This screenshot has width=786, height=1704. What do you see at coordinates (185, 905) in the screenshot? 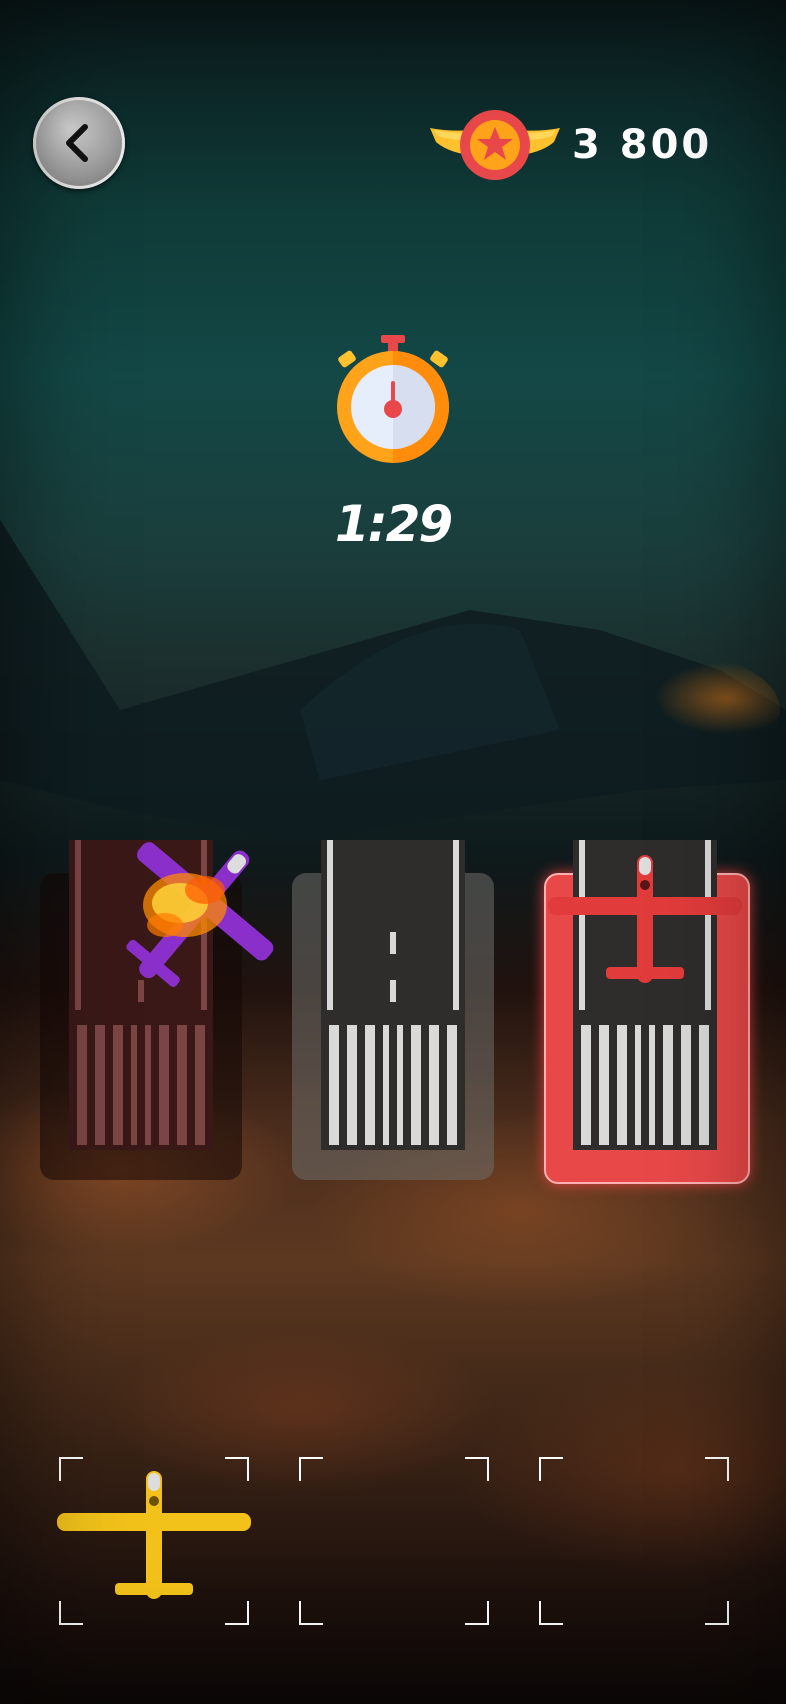
I see `fire-effect` at bounding box center [185, 905].